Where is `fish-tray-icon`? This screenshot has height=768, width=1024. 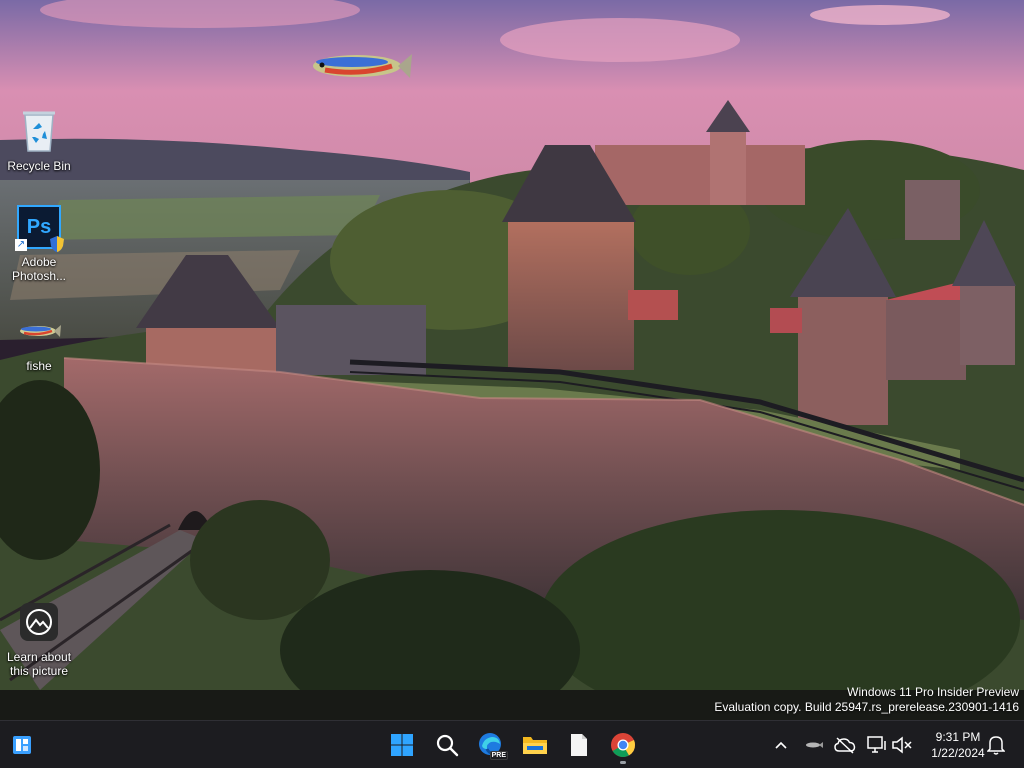 fish-tray-icon is located at coordinates (814, 745).